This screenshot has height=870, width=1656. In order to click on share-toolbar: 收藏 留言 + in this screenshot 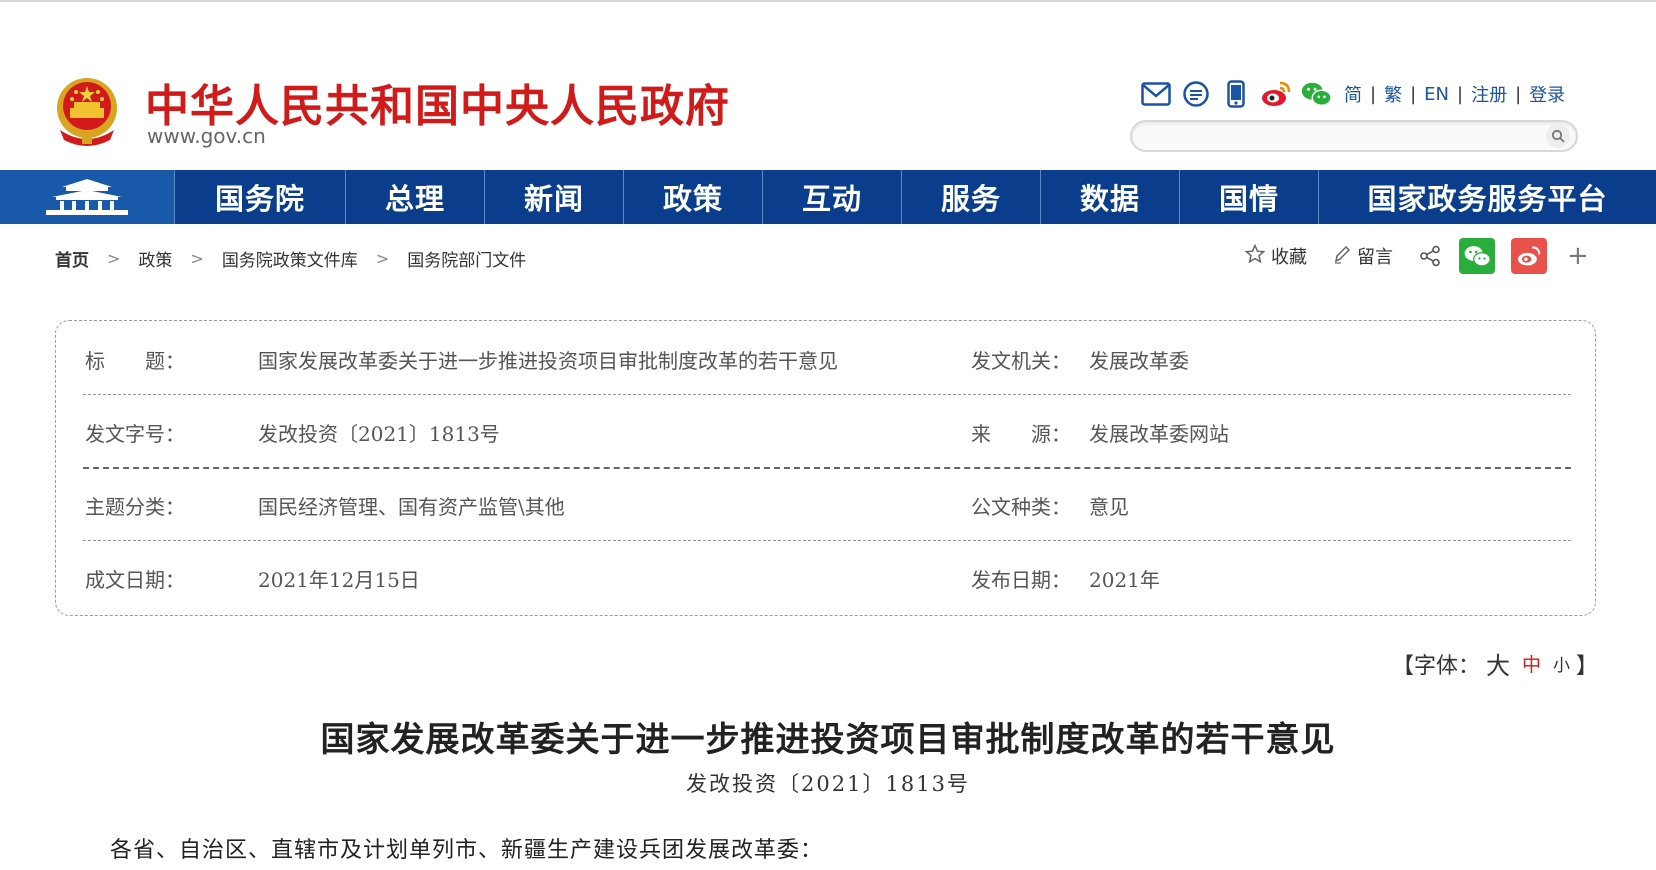, I will do `click(1416, 256)`.